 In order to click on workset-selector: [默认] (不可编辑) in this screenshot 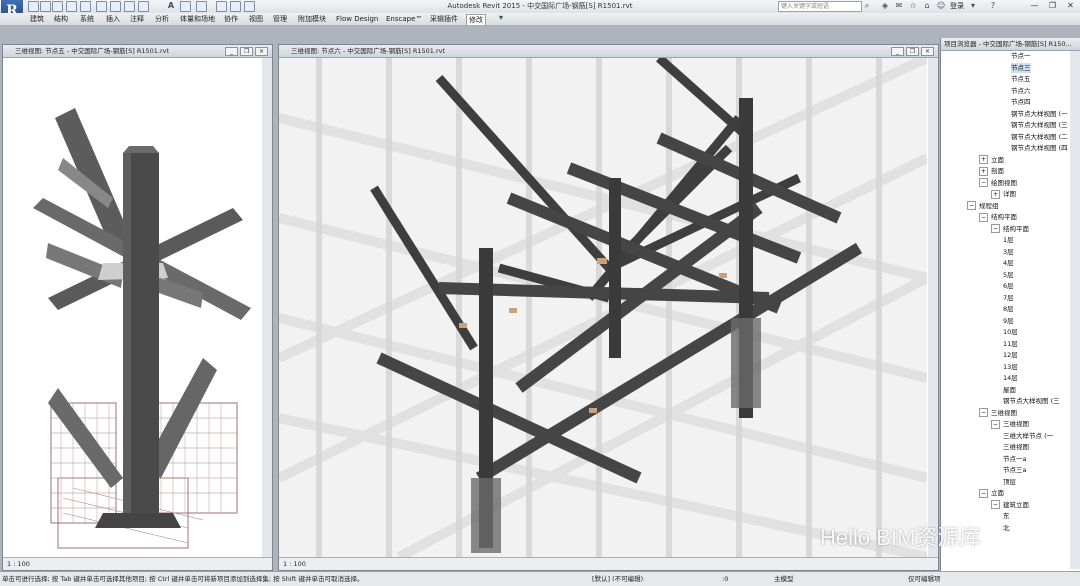, I will do `click(617, 579)`.